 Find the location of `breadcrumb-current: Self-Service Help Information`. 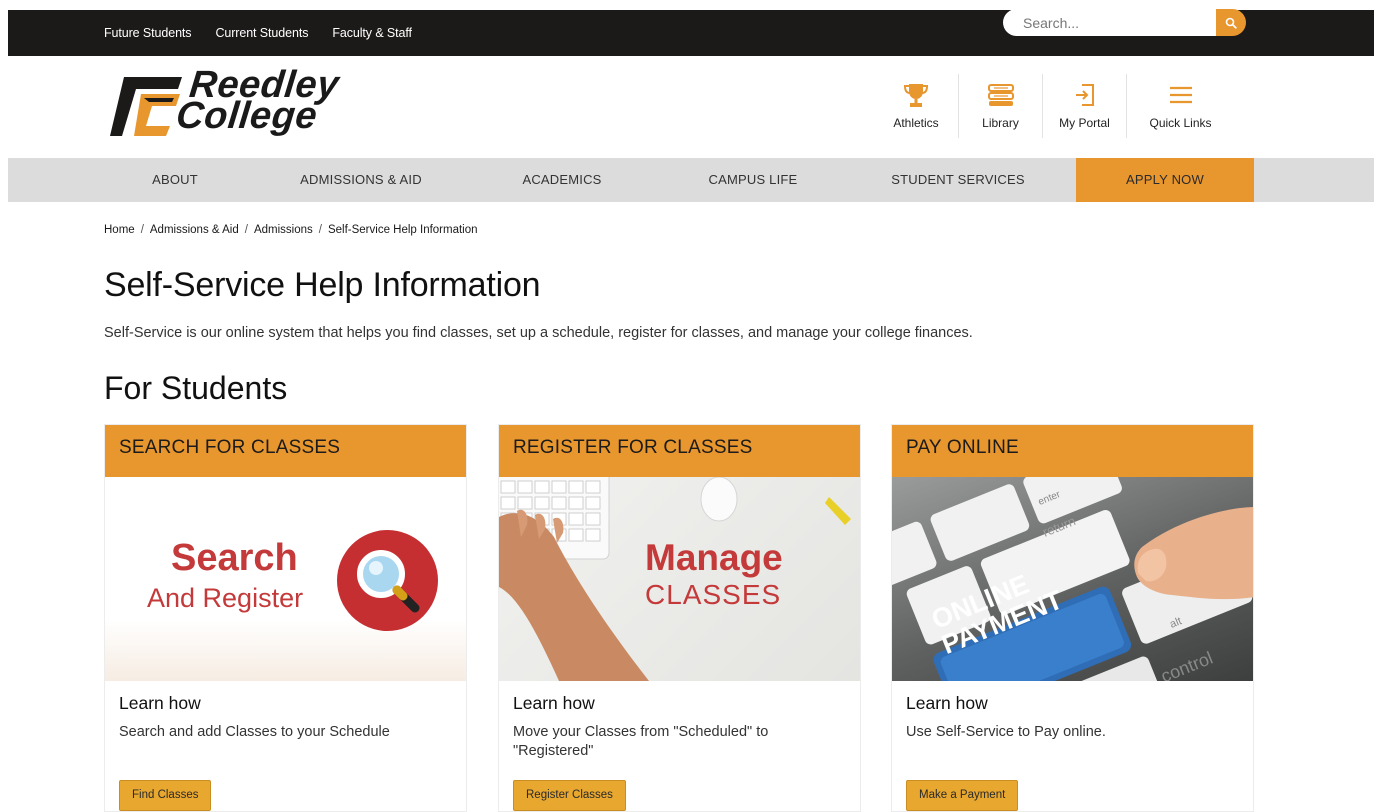

breadcrumb-current: Self-Service Help Information is located at coordinates (402, 230).